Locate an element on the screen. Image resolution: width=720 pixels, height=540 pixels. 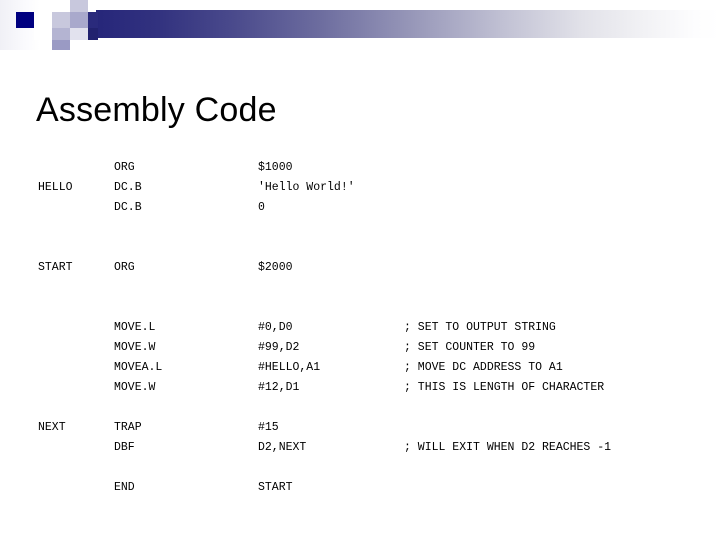
header-gradient-bar is located at coordinates (408, 24).